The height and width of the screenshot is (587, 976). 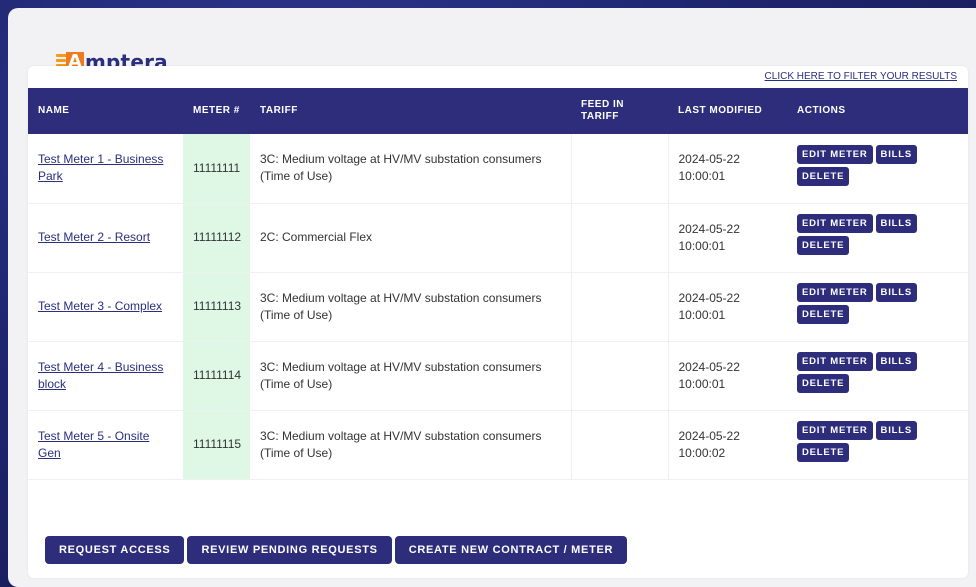 What do you see at coordinates (115, 550) in the screenshot?
I see `request-access-button: REQUEST ACCESS` at bounding box center [115, 550].